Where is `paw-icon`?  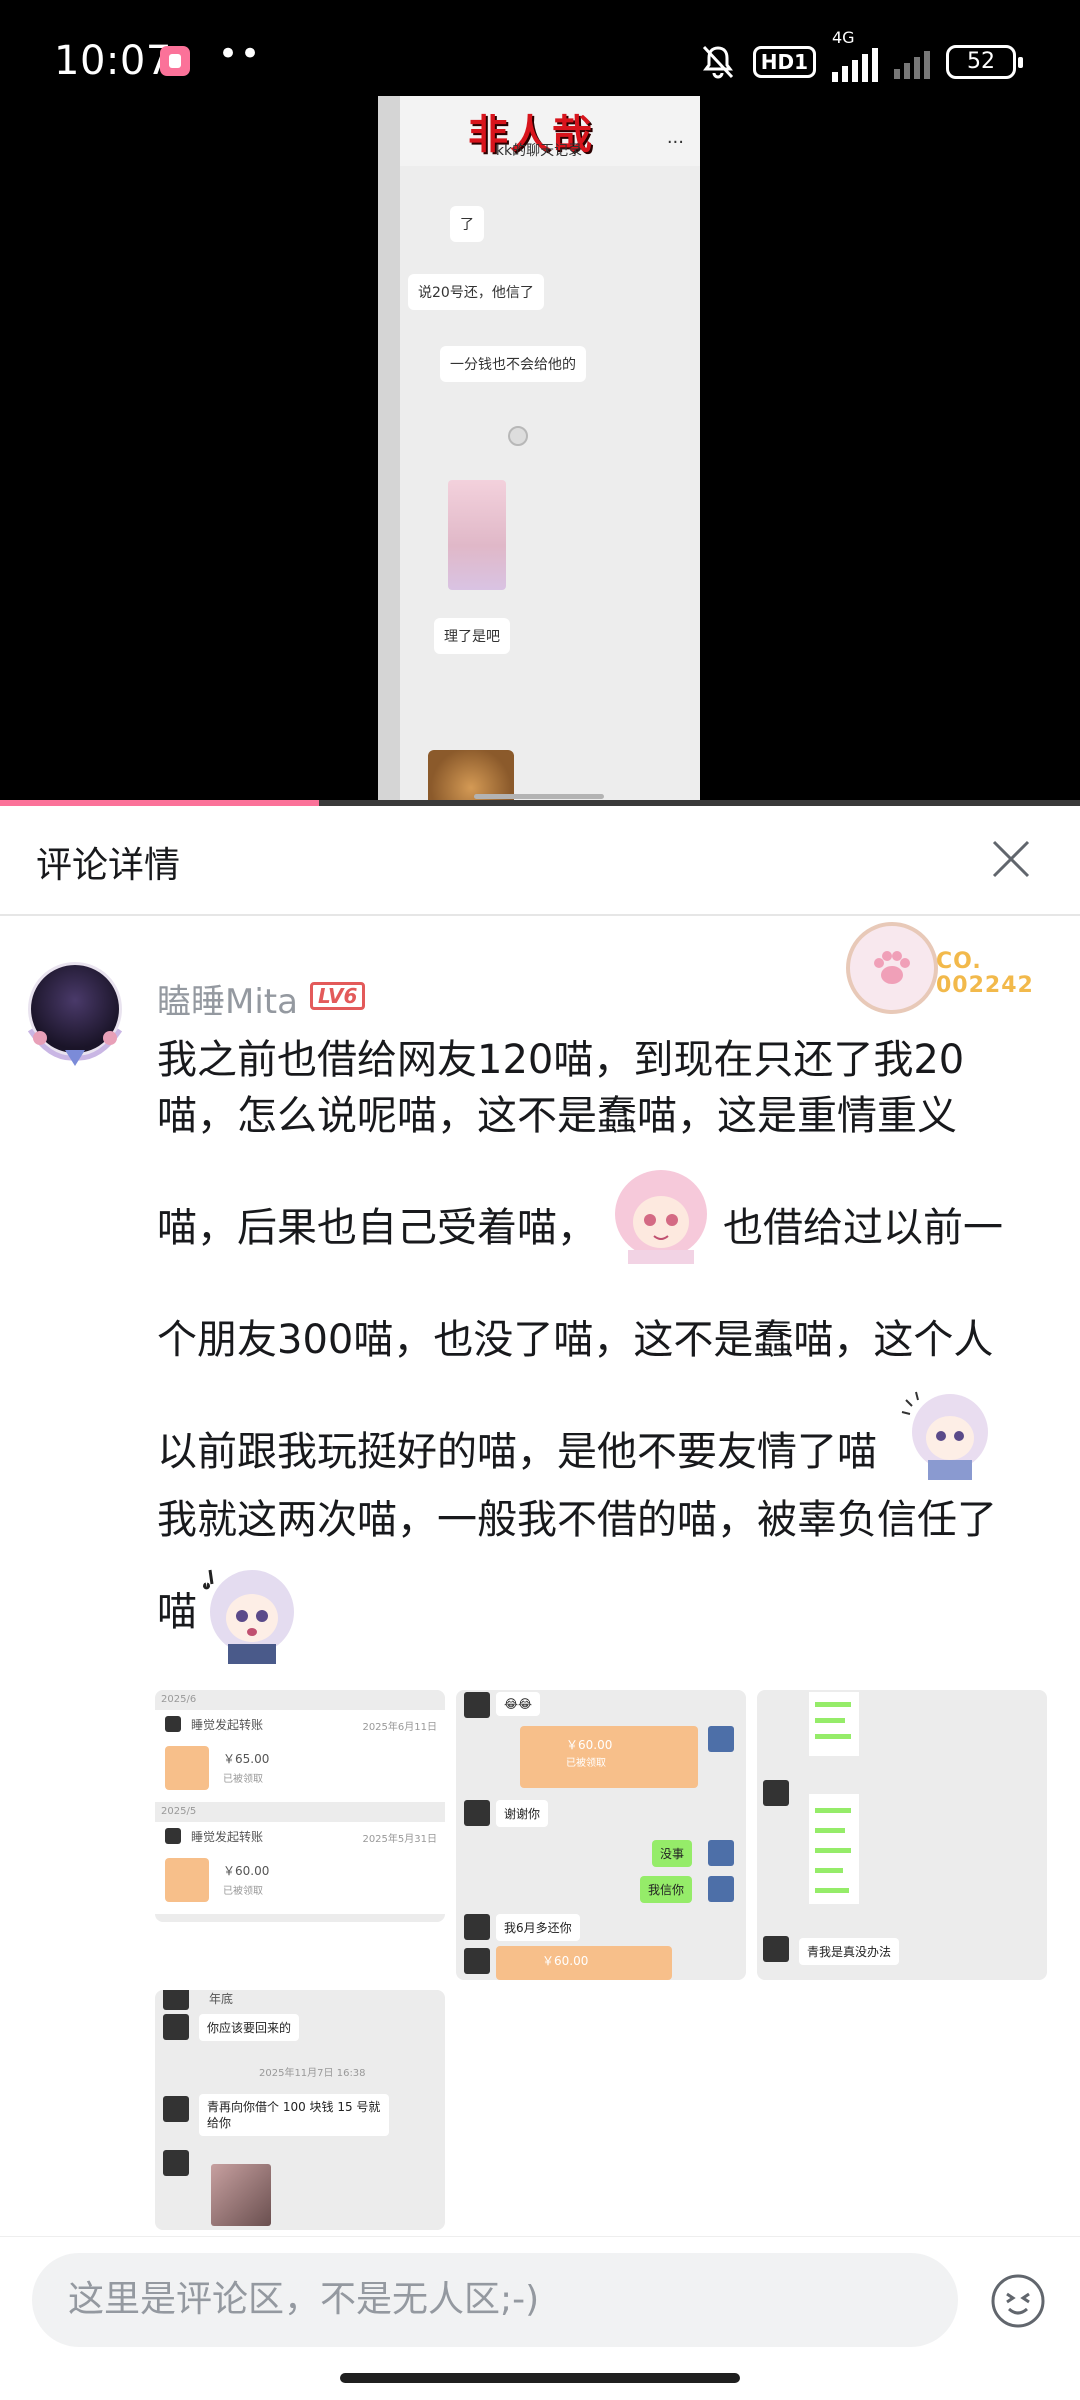 paw-icon is located at coordinates (892, 967).